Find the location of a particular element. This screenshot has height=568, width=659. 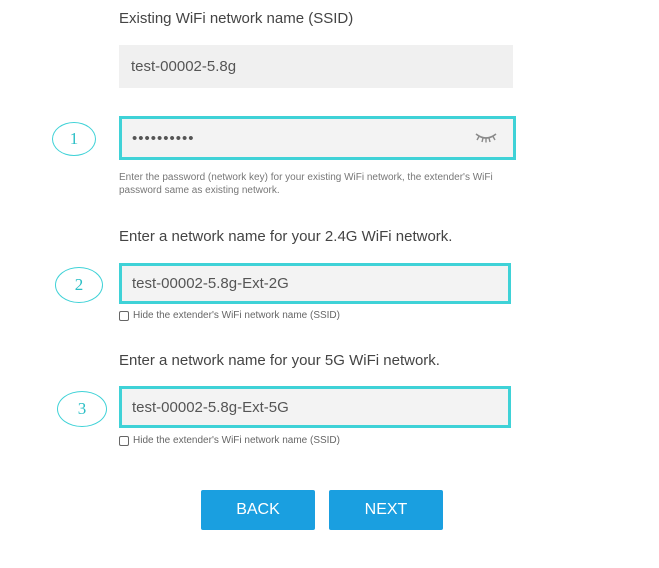

back-button: BACK is located at coordinates (258, 510).